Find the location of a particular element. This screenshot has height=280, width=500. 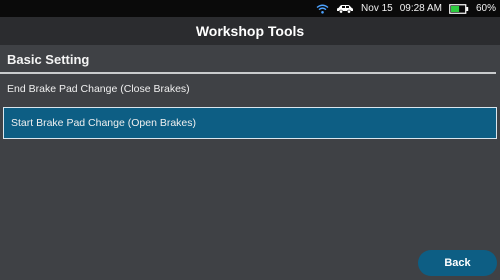

back-button-label: Back is located at coordinates (457, 263).